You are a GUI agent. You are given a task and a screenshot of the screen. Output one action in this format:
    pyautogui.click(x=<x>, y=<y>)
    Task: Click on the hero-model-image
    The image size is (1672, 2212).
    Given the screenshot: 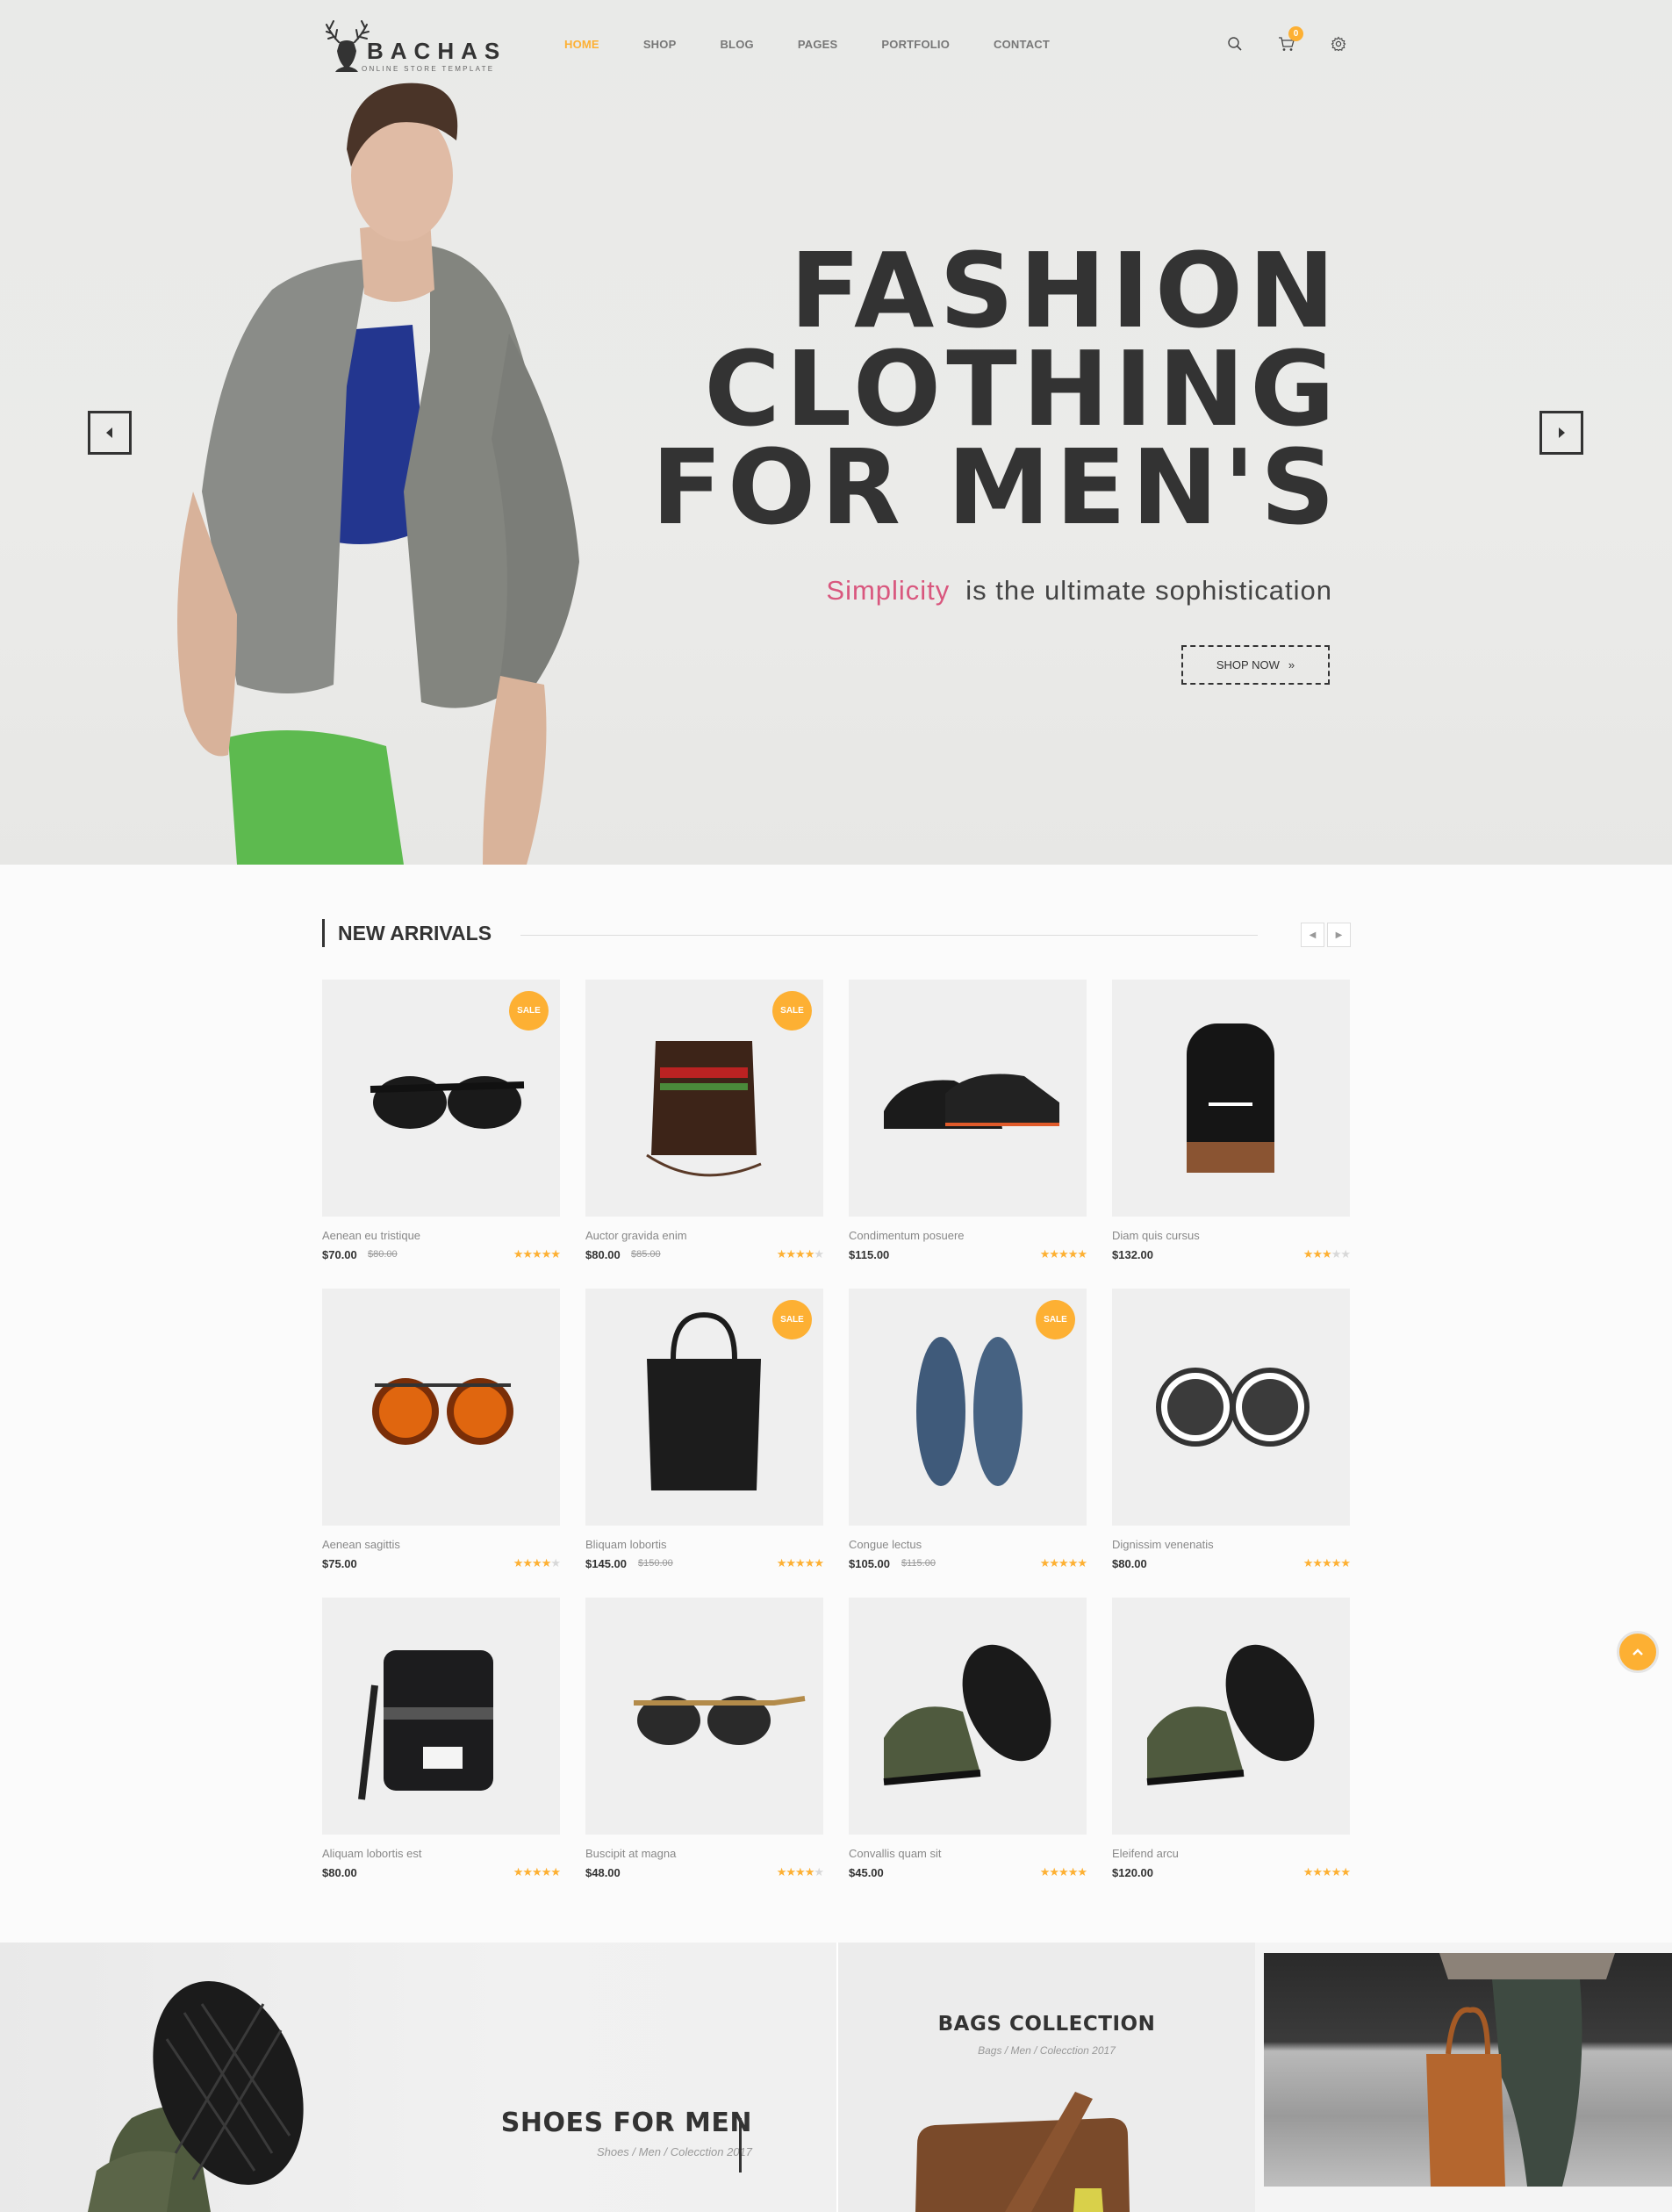 What is the action you would take?
    pyautogui.click(x=378, y=474)
    